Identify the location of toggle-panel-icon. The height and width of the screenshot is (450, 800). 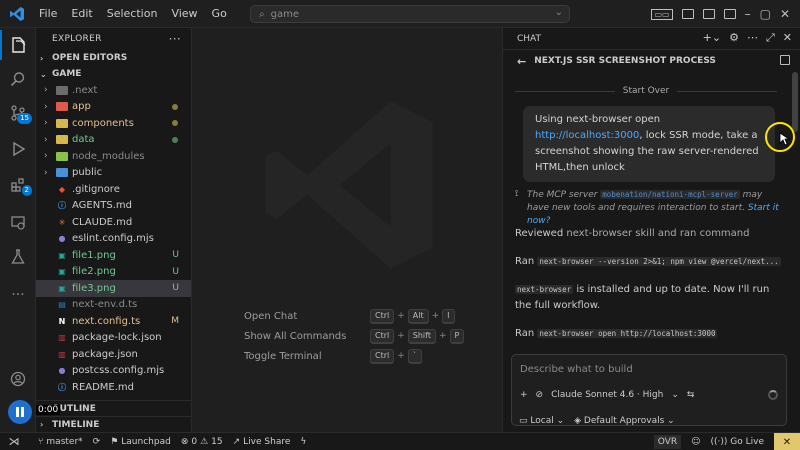
(708, 14).